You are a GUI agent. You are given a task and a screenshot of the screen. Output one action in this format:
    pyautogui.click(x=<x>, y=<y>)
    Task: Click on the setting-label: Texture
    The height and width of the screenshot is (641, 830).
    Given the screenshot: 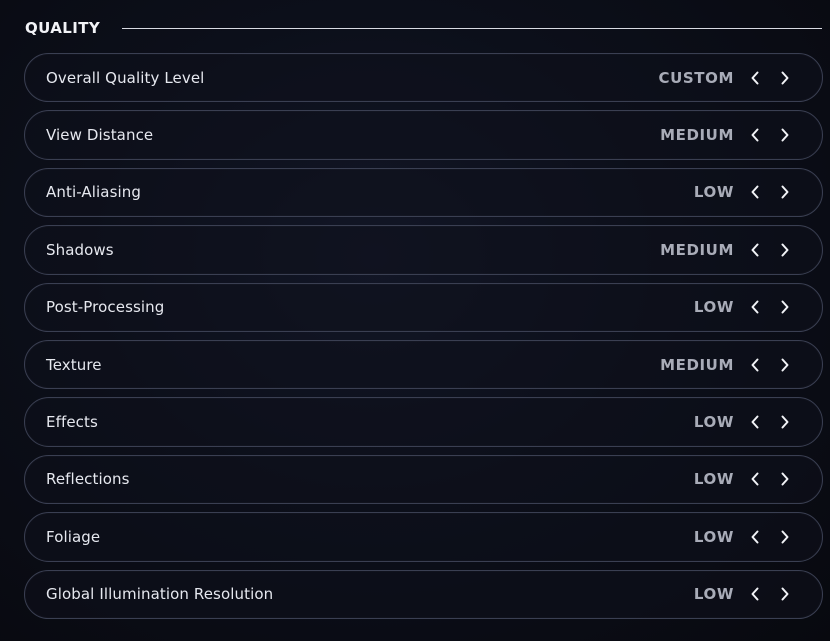 What is the action you would take?
    pyautogui.click(x=74, y=364)
    